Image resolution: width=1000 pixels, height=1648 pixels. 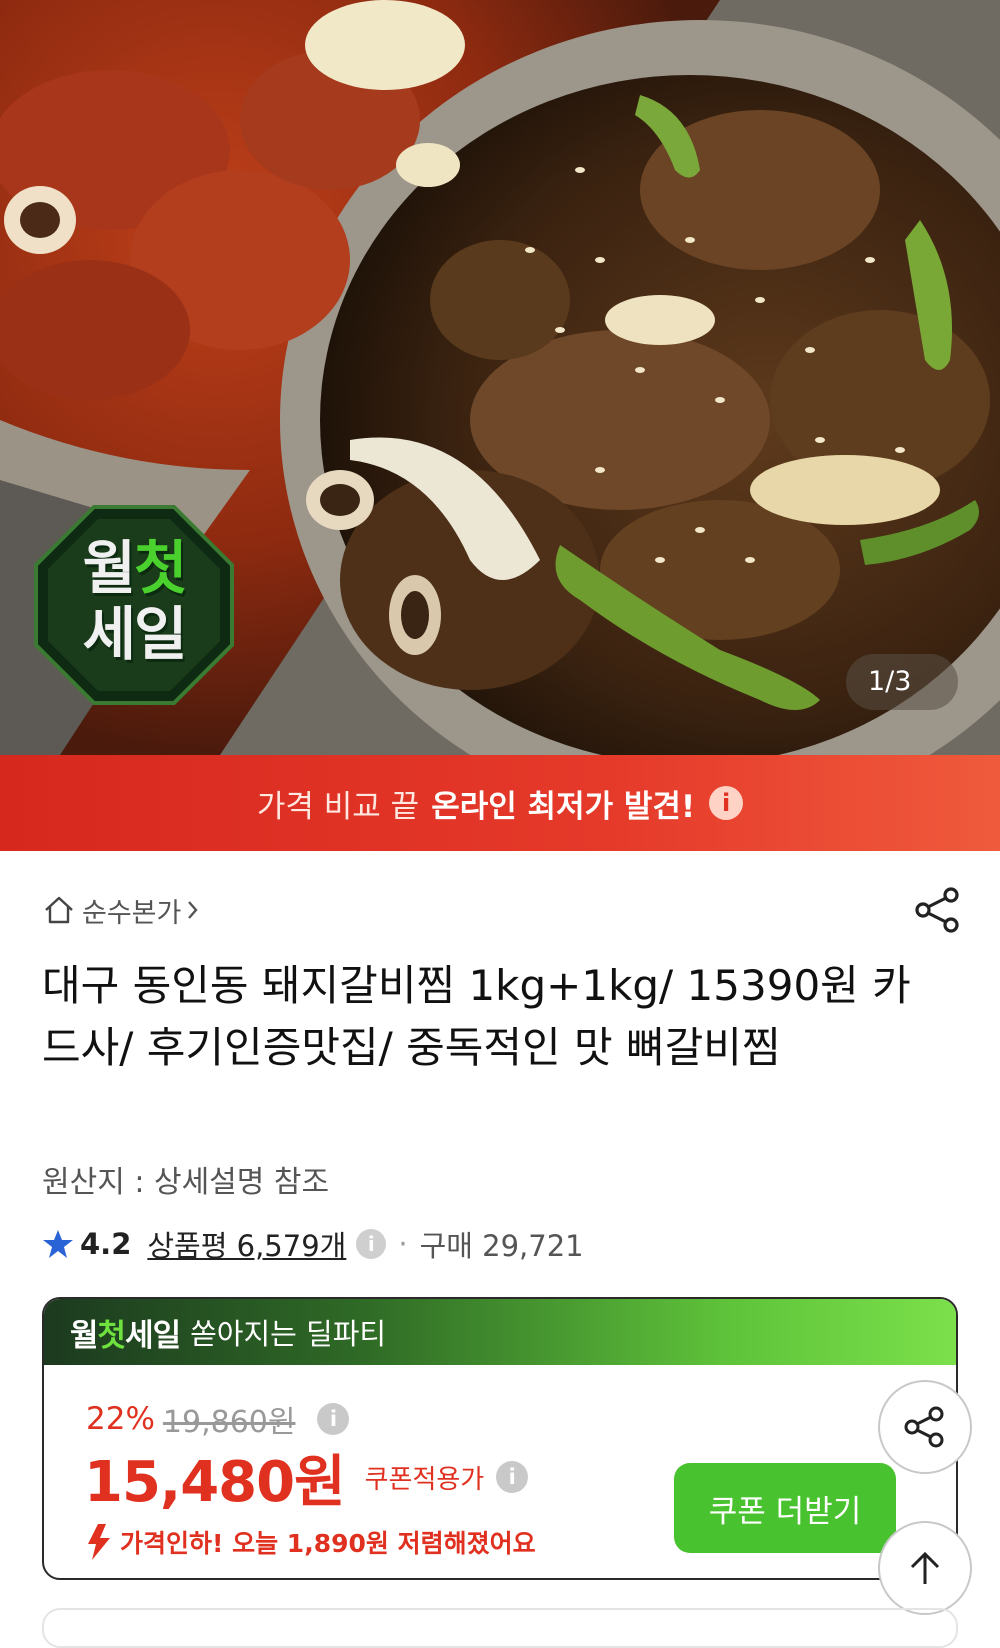 I want to click on badge-text-a: 월, so click(x=109, y=568).